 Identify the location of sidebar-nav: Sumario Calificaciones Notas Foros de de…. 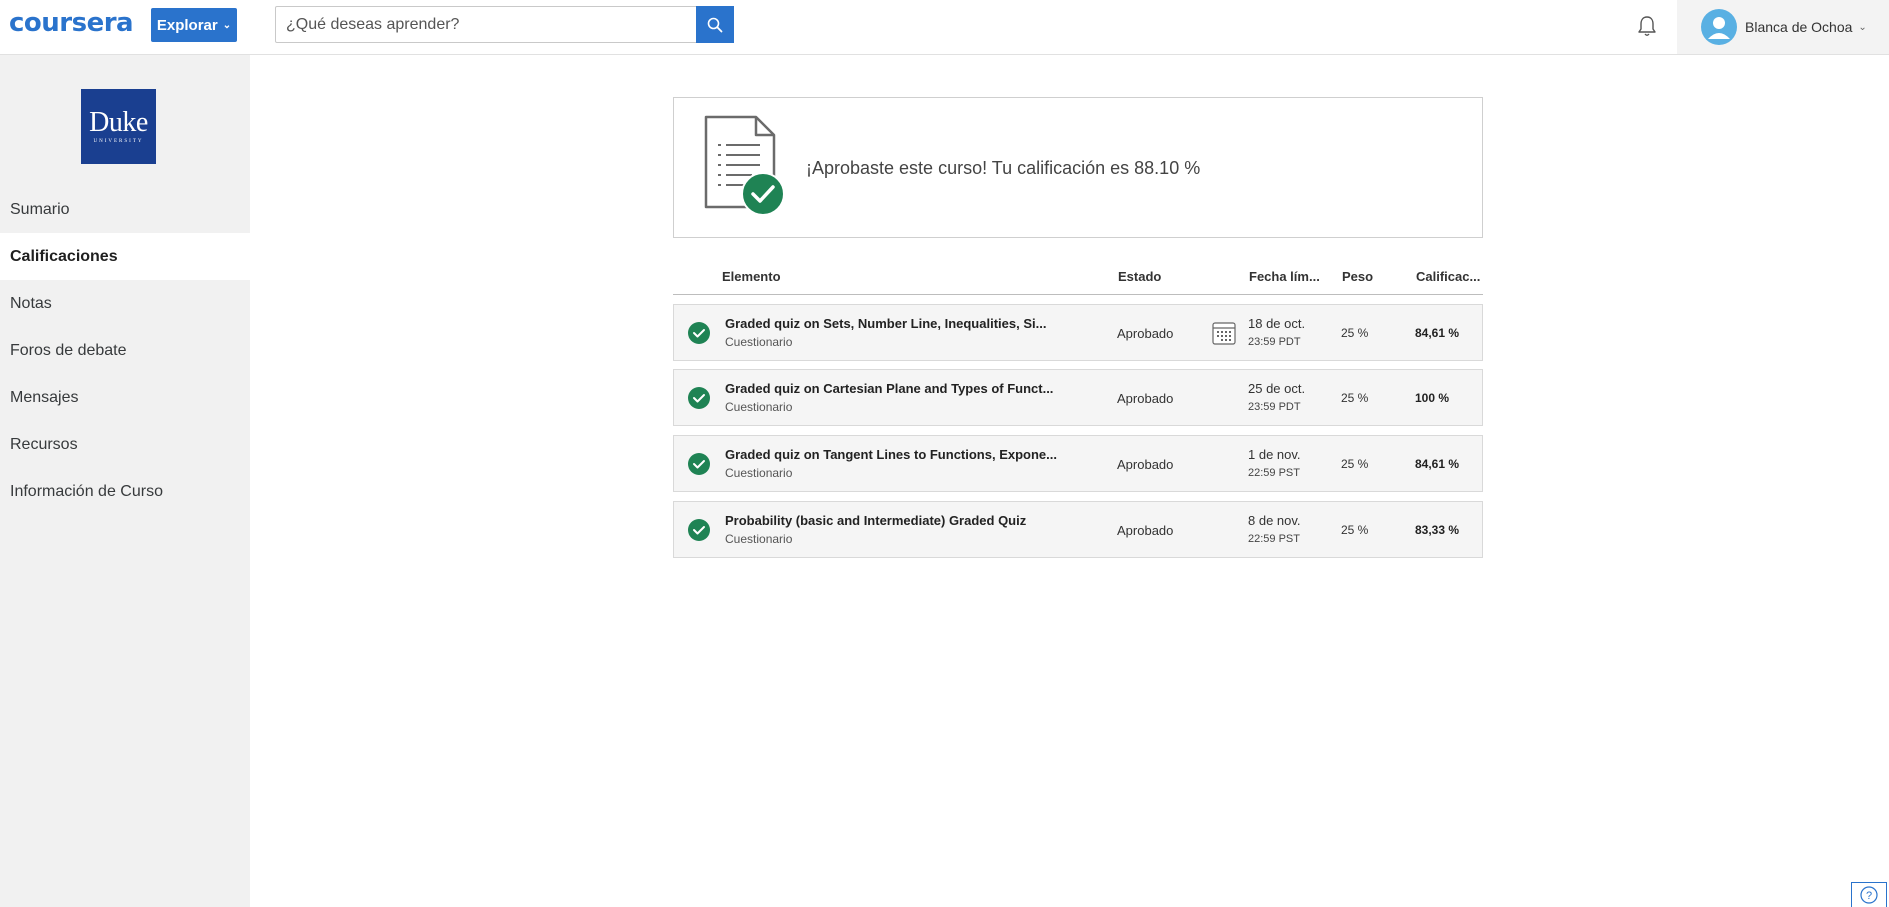
(125, 350).